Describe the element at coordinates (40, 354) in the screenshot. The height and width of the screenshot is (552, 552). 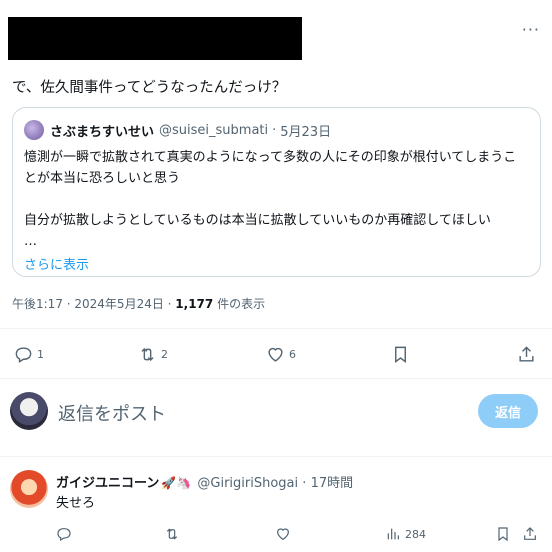
I see `reply-count: 1` at that location.